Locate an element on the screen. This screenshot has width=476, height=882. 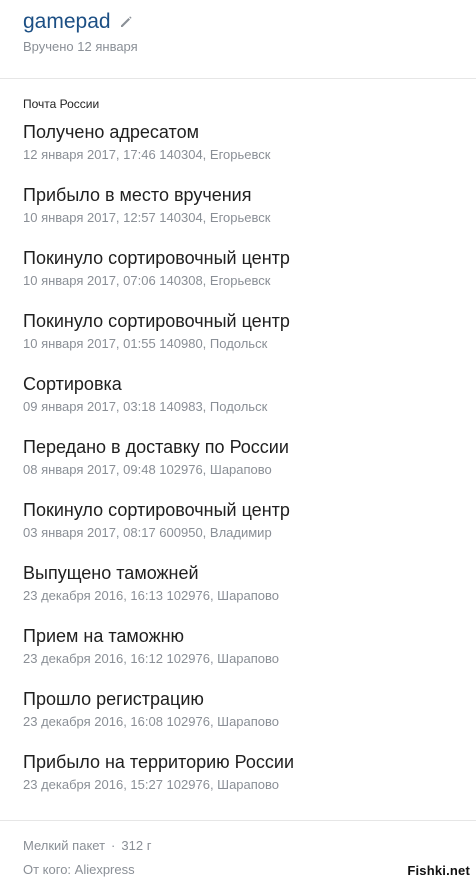
event-status: Прибыло на территорию России is located at coordinates (159, 762).